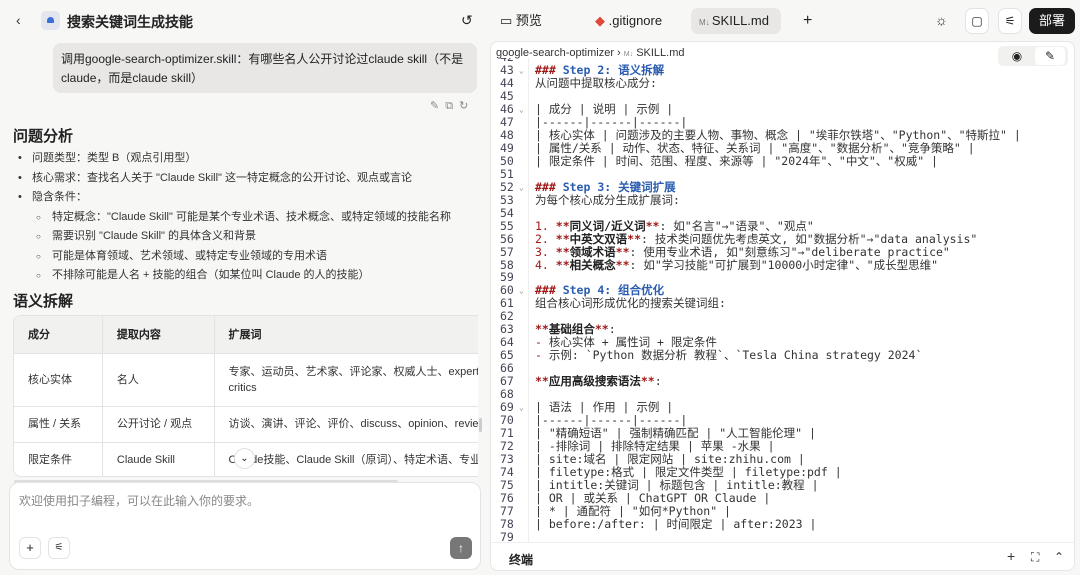  I want to click on fullscreen-icon: ⛶, so click(1035, 557).